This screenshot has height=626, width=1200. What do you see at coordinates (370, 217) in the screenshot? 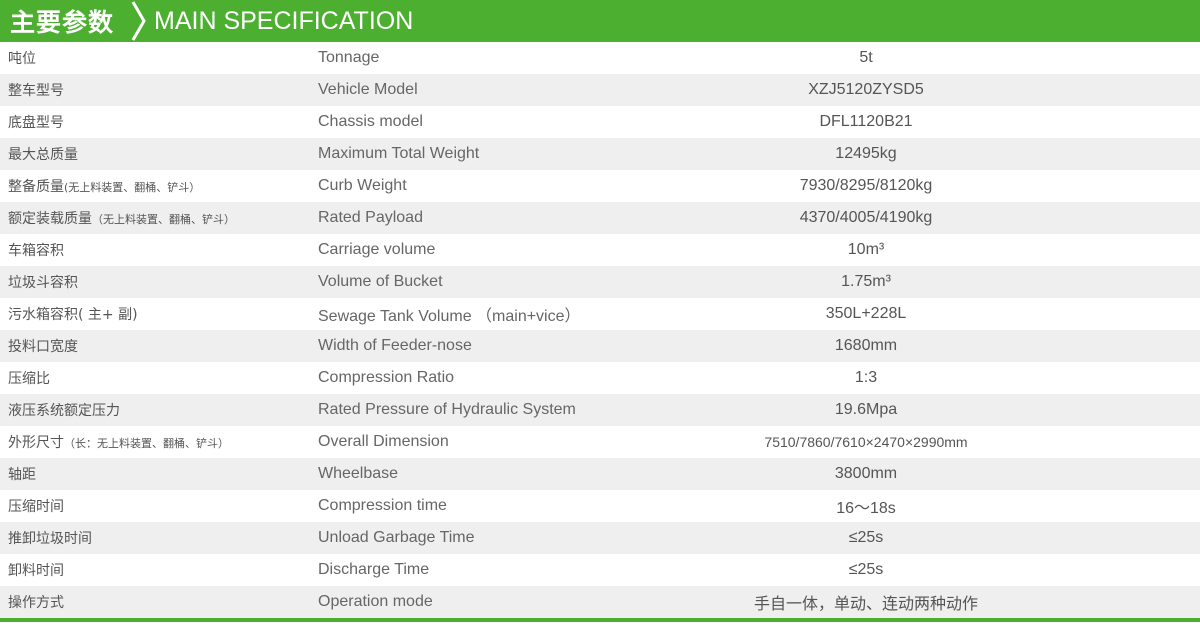
I see `label-en: Rated Payload` at bounding box center [370, 217].